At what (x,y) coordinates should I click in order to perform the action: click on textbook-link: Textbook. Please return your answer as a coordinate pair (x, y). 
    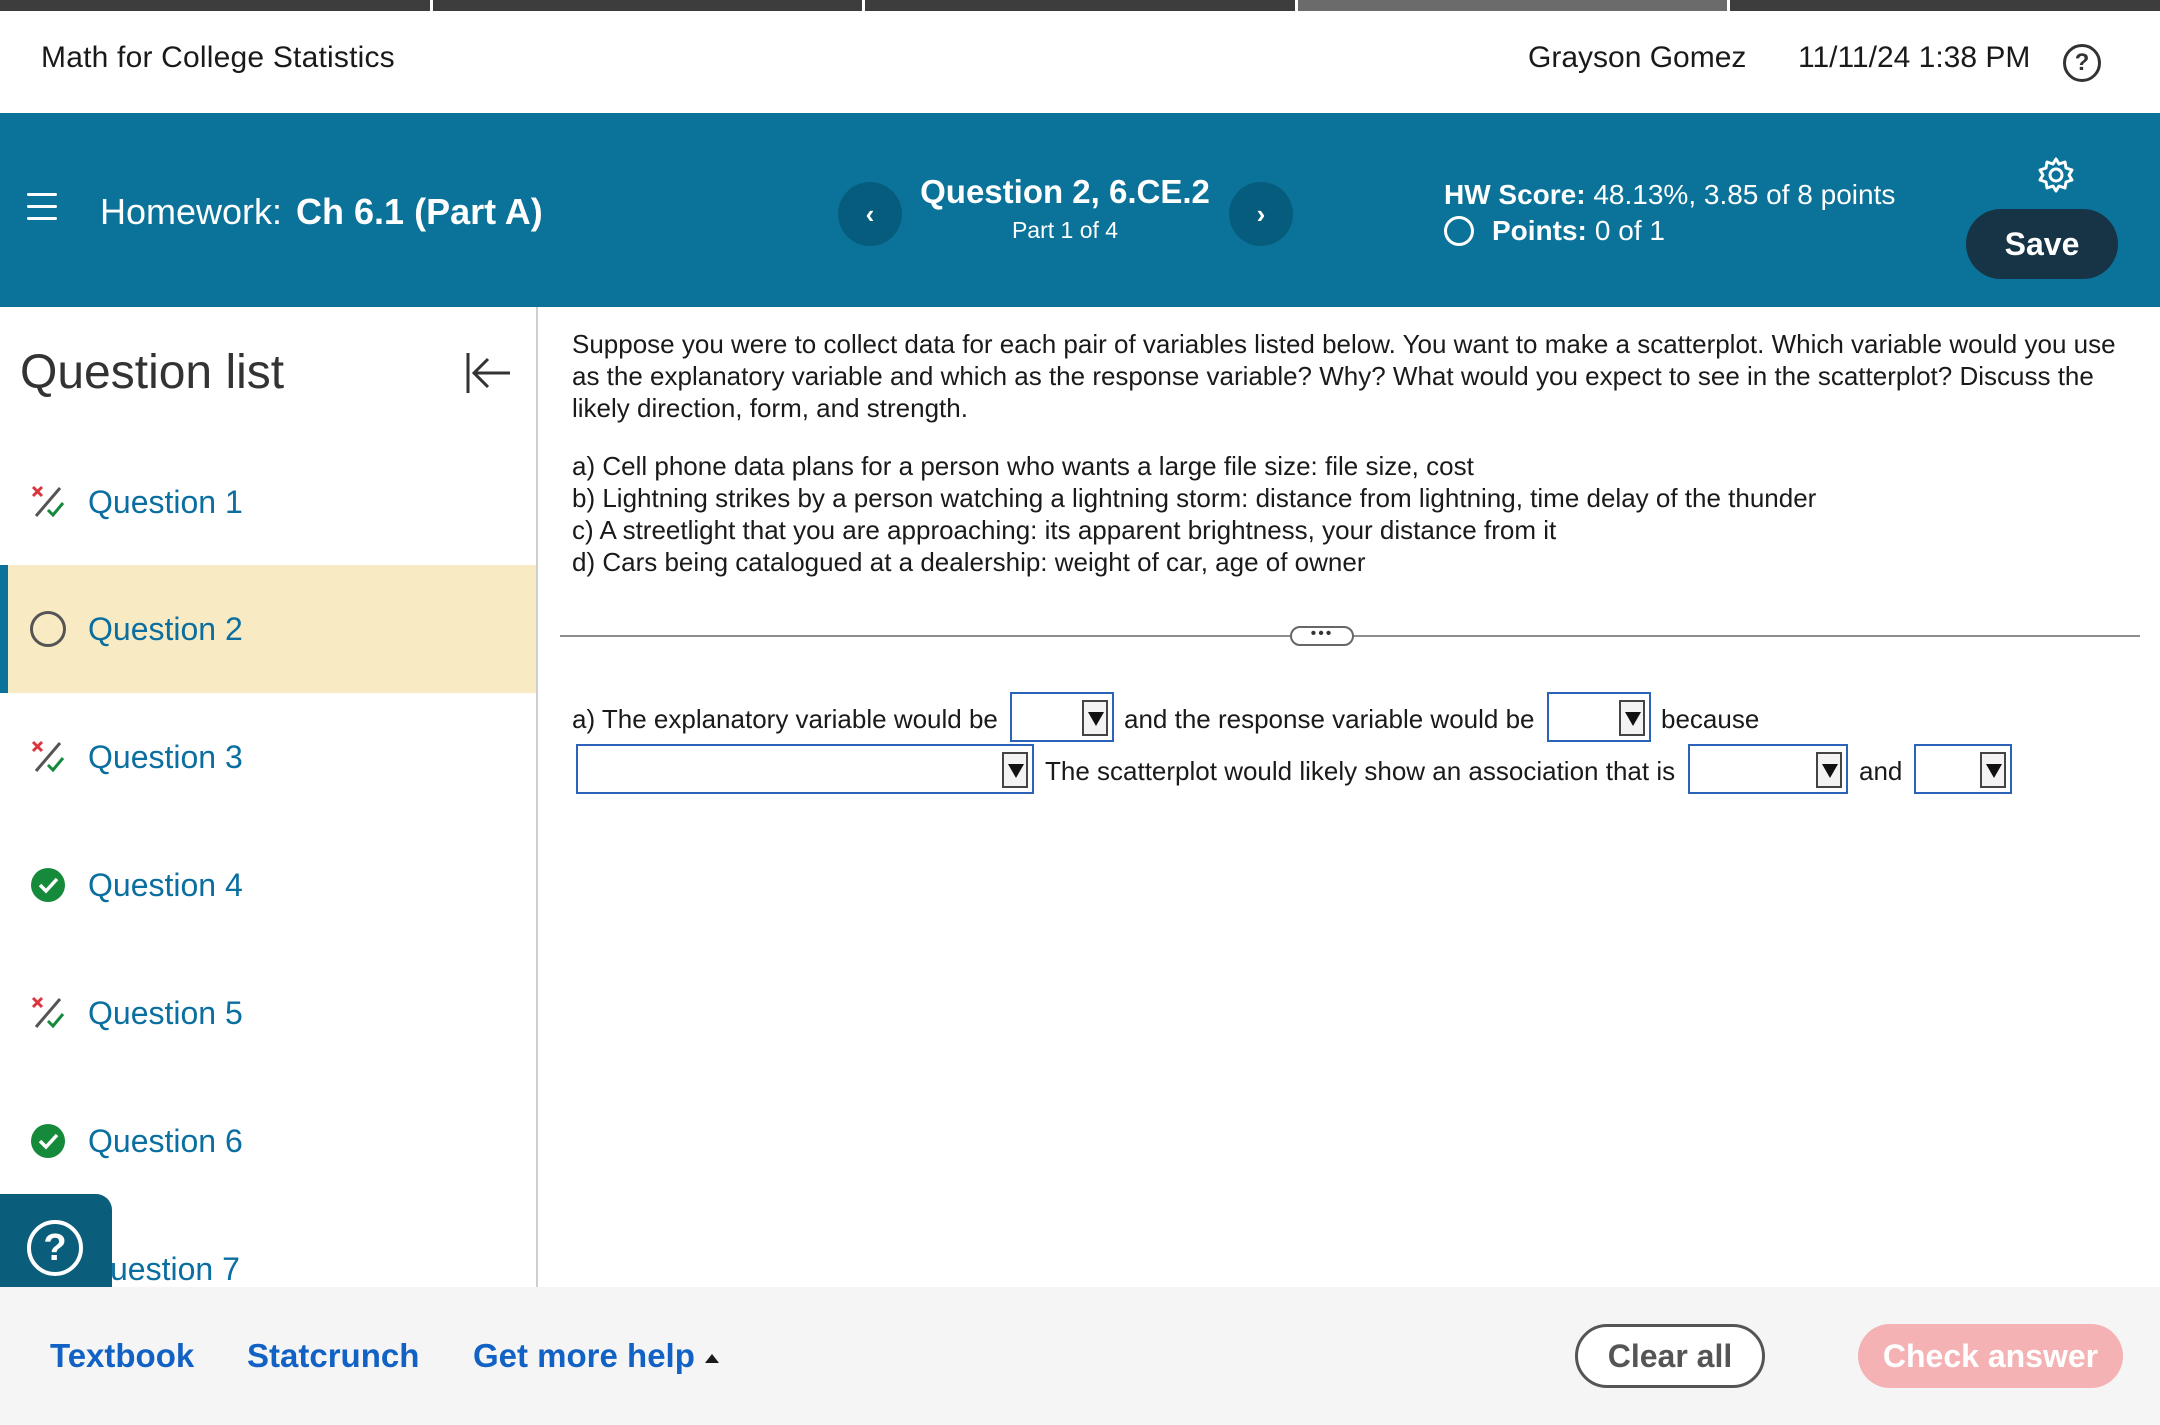
    Looking at the image, I should click on (122, 1356).